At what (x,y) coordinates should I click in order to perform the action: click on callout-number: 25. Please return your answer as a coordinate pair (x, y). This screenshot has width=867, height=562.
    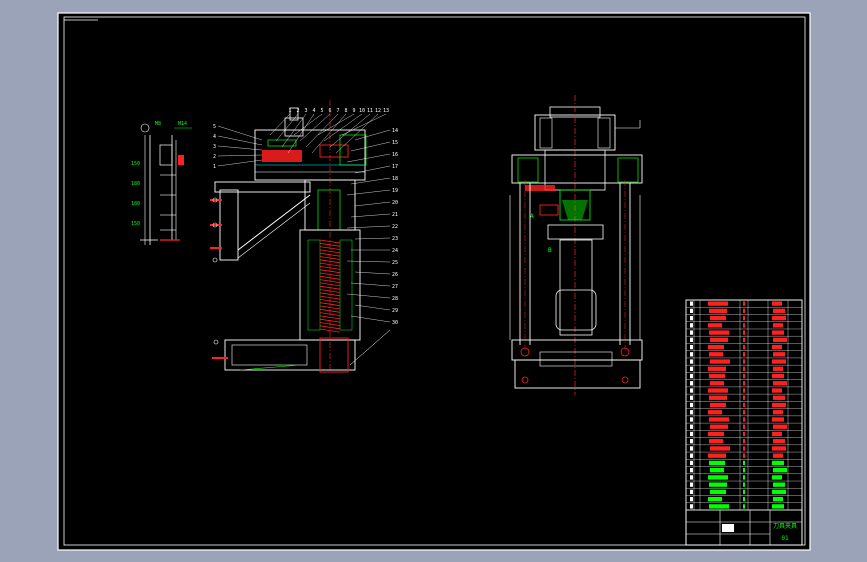
    Looking at the image, I should click on (395, 263).